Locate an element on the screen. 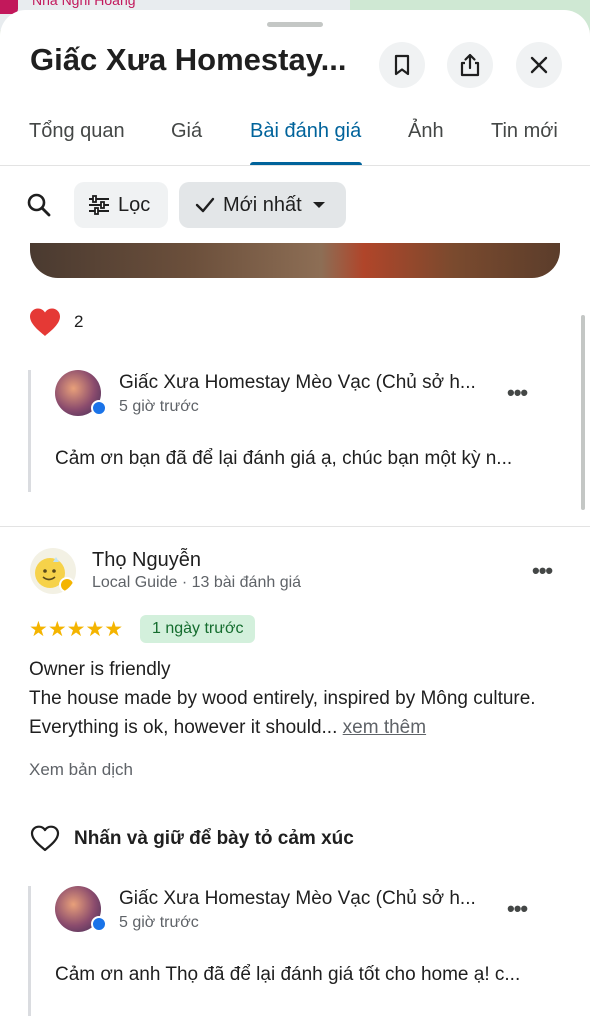 Image resolution: width=590 pixels, height=1024 pixels. map-place-label: Nhà Nghỉ Hoàng is located at coordinates (84, 4).